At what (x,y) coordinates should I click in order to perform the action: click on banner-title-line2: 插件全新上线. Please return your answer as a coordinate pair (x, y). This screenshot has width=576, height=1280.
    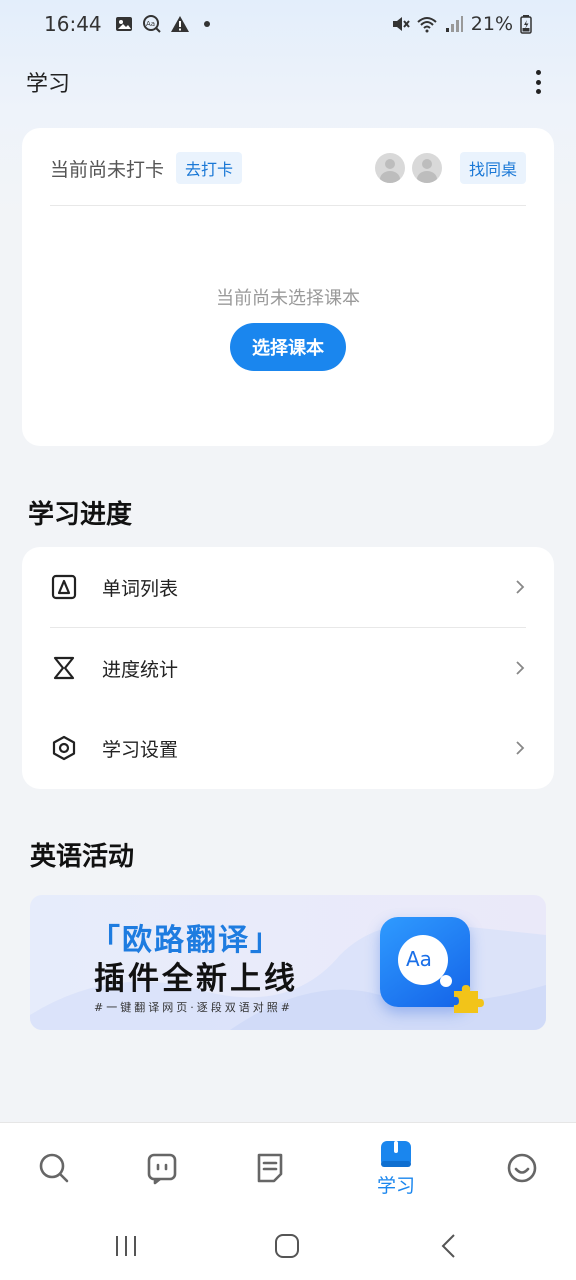
    Looking at the image, I should click on (196, 979).